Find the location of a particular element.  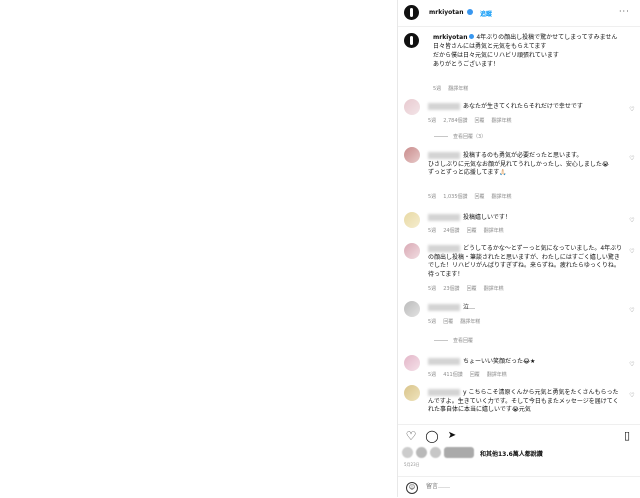

comment-meta: 5週 411個讚 回覆 翻譯年糕 is located at coordinates (471, 374).